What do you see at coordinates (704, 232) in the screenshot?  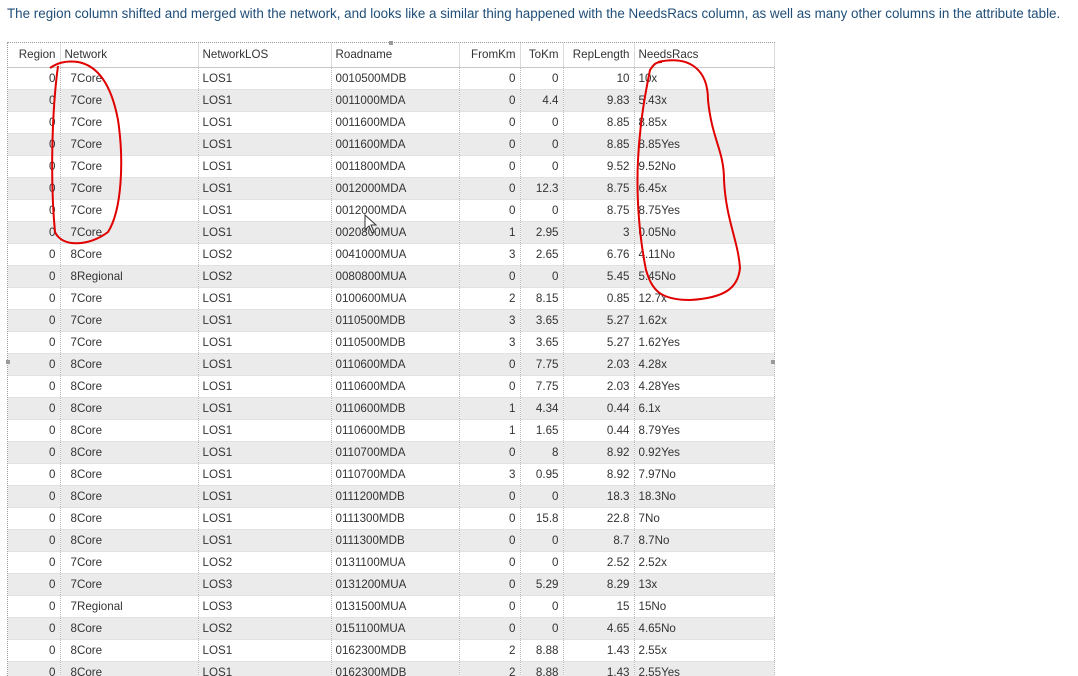 I see `cell-needsracs: 0.05No` at bounding box center [704, 232].